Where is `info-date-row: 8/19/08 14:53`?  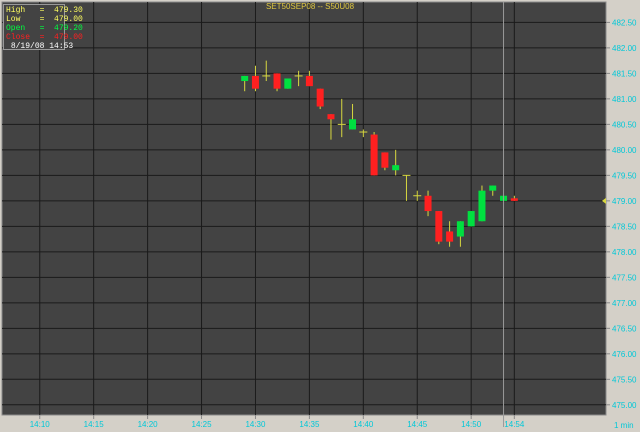 info-date-row: 8/19/08 14:53 is located at coordinates (39, 46).